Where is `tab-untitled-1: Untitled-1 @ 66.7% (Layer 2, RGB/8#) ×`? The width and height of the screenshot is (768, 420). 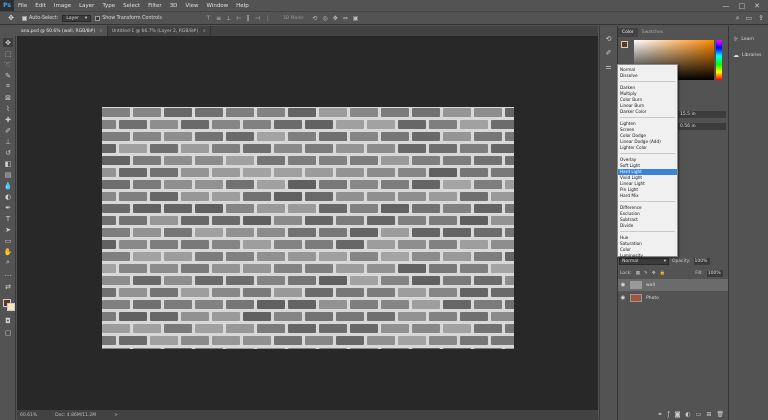
tab-untitled-1: Untitled-1 @ 66.7% (Layer 2, RGB/8#) × is located at coordinates (159, 31).